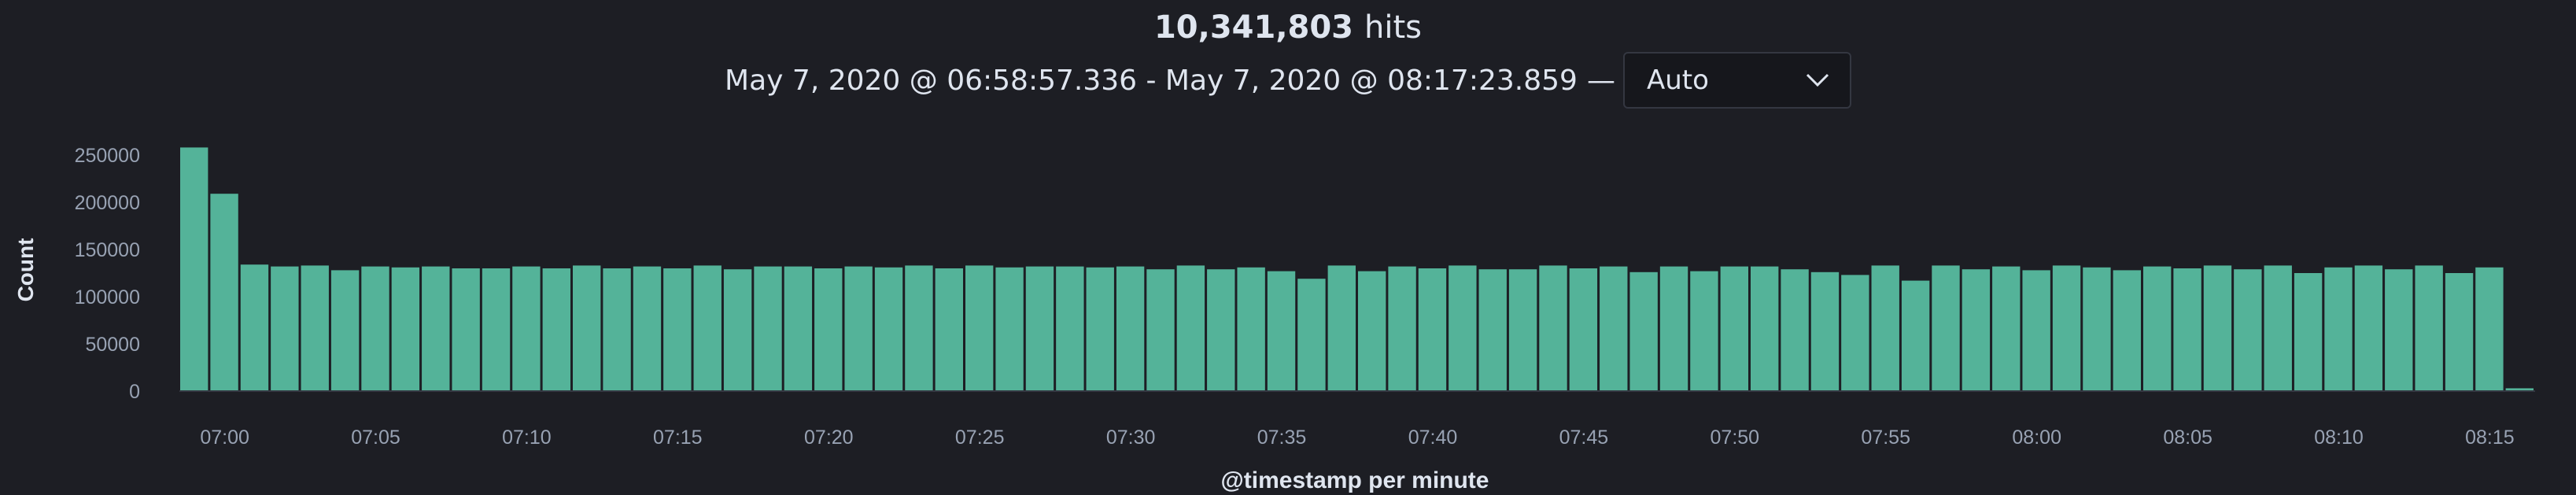 The height and width of the screenshot is (495, 2576). What do you see at coordinates (1916, 335) in the screenshot?
I see `bar-07:55` at bounding box center [1916, 335].